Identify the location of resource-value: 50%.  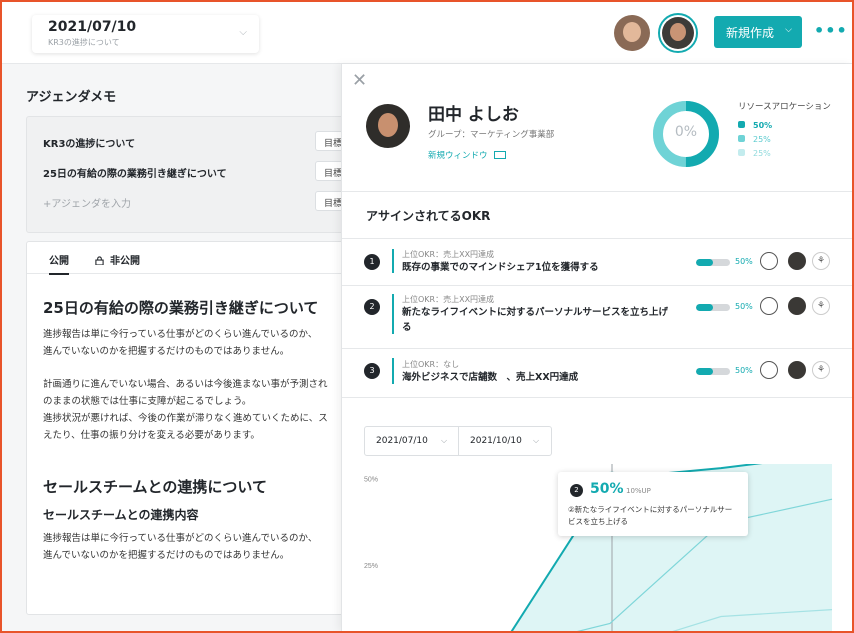
(763, 125).